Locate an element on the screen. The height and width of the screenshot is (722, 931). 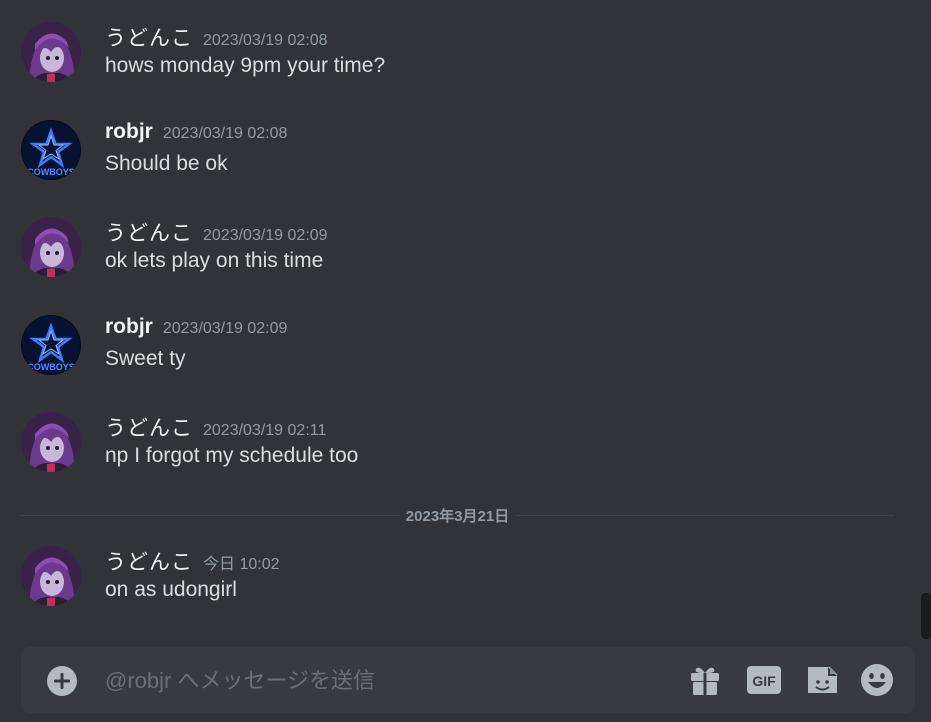
message-timestamp: 2023/03/19 02:11 is located at coordinates (265, 430).